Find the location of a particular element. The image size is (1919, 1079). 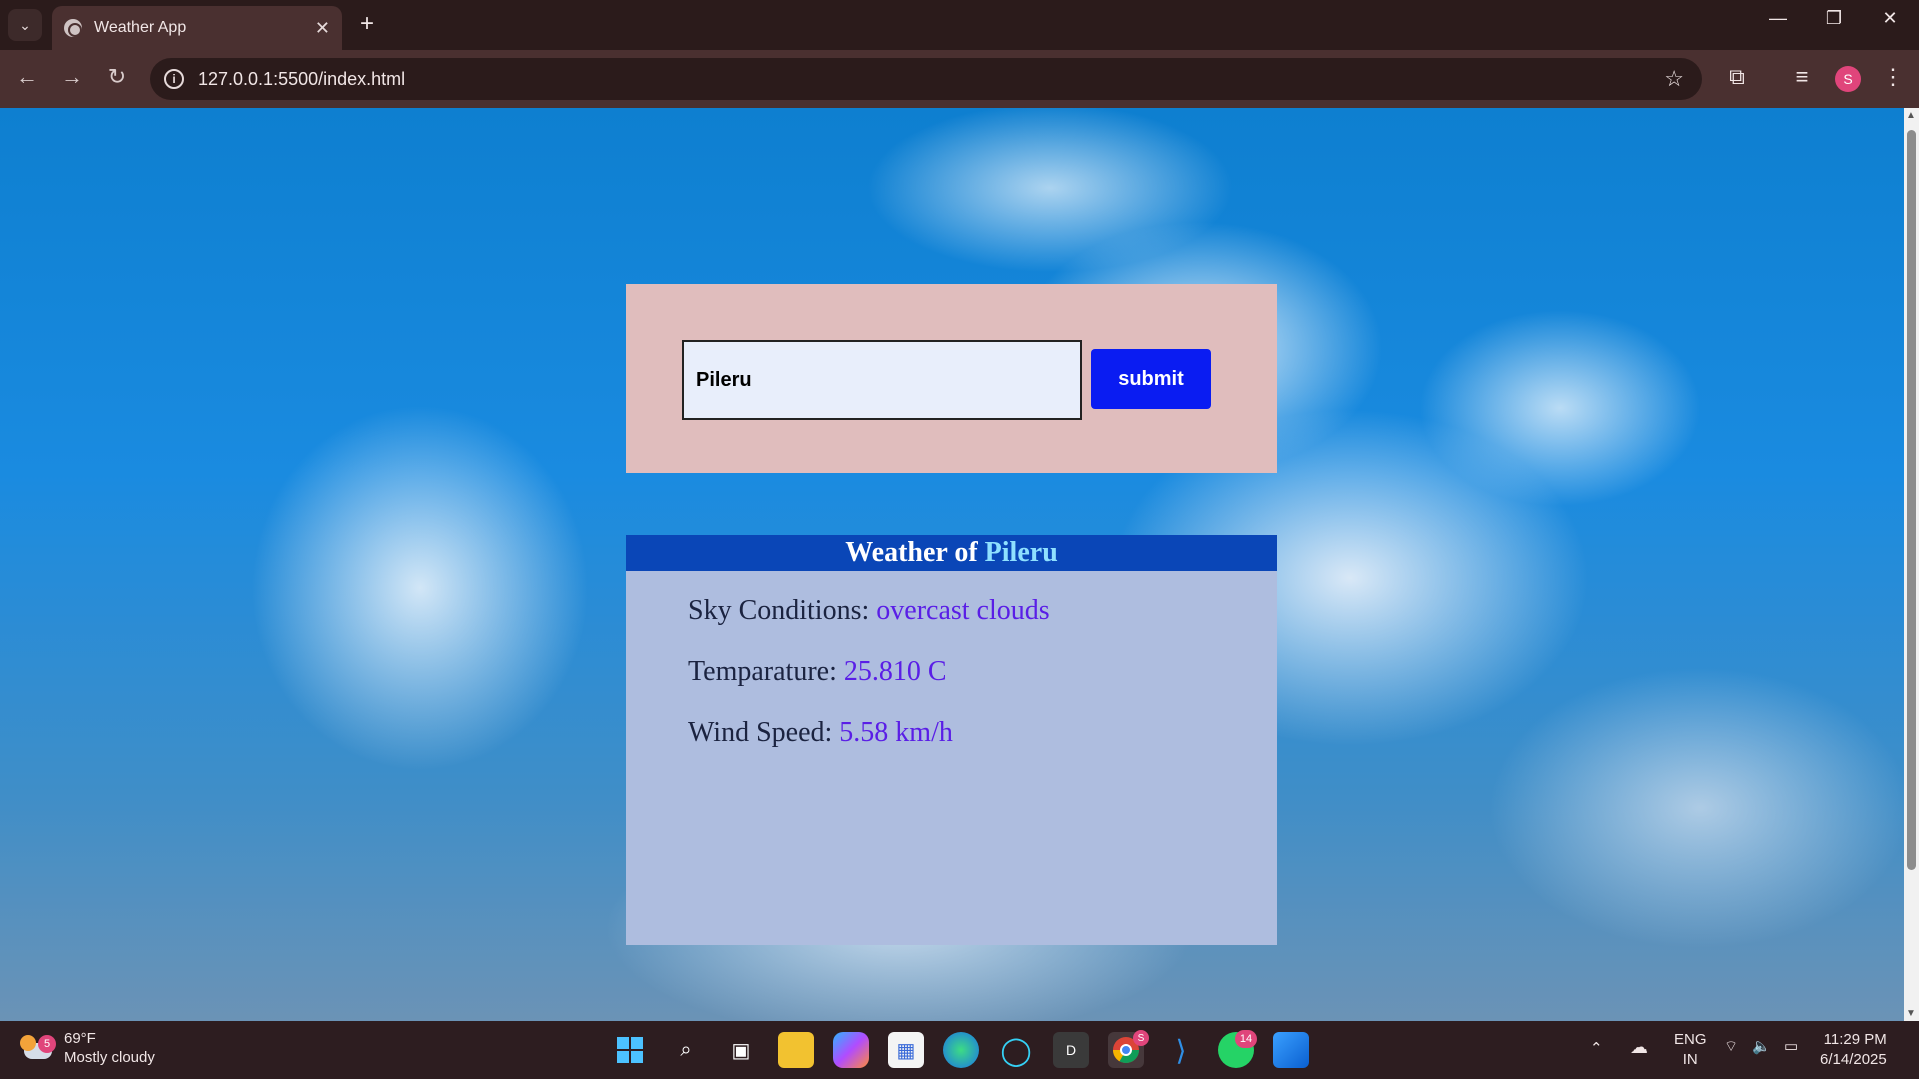

cortana-icon: ◯ is located at coordinates (1016, 1050).